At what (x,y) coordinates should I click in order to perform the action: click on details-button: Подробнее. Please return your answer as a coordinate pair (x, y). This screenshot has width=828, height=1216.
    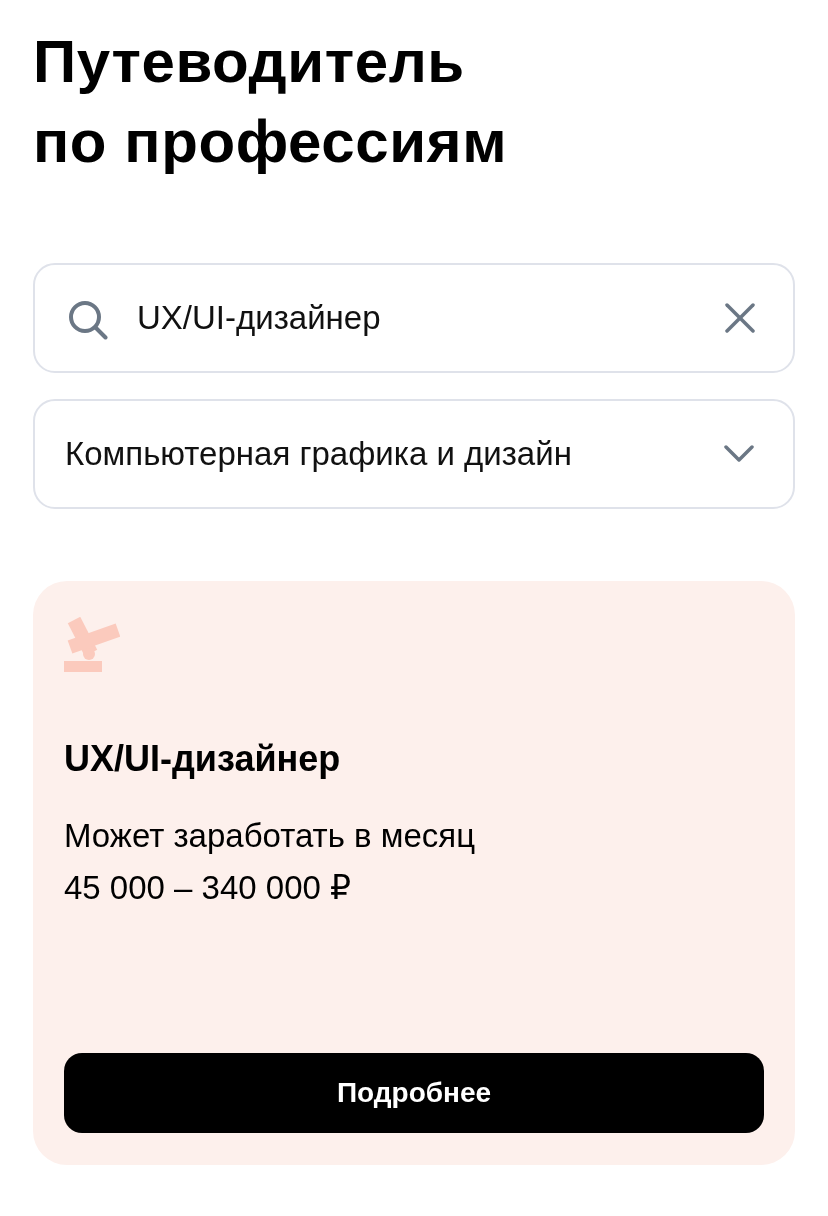
    Looking at the image, I should click on (414, 1093).